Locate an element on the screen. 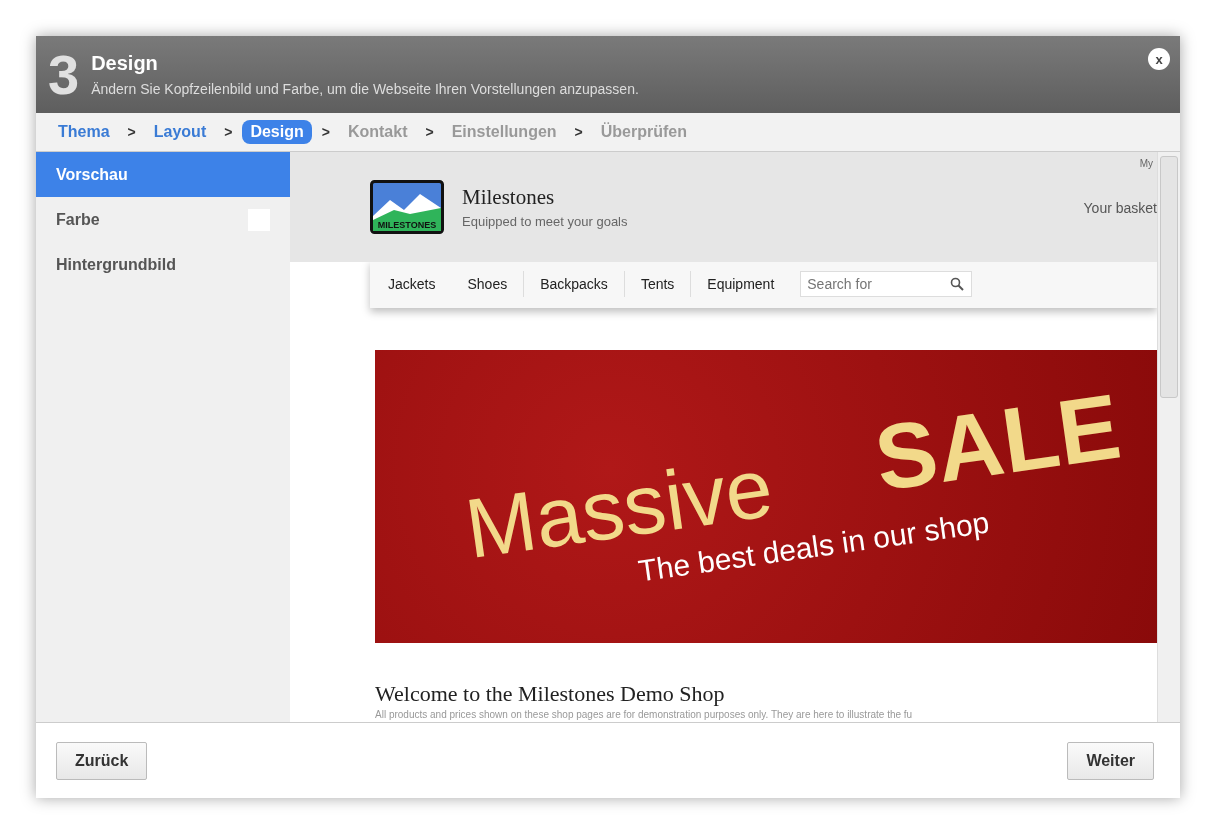 This screenshot has height=820, width=1212. welcome-text: All products and prices shown on these shop pages are for demonstration purposes only. They are here to illustrate the fu is located at coordinates (644, 714).